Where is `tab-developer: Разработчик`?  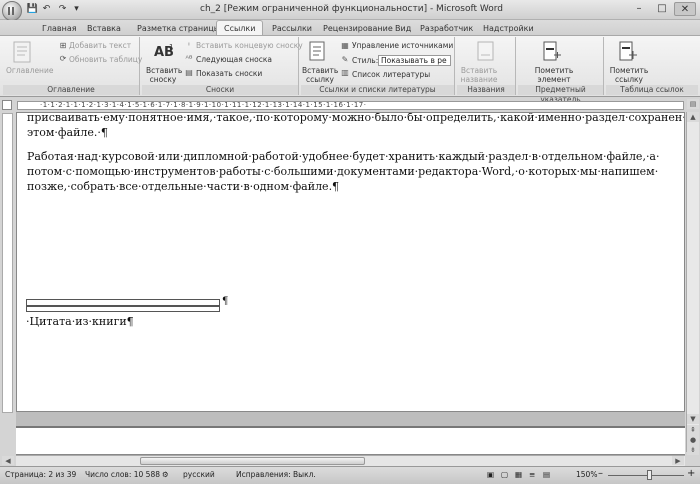 tab-developer: Разработчик is located at coordinates (446, 28).